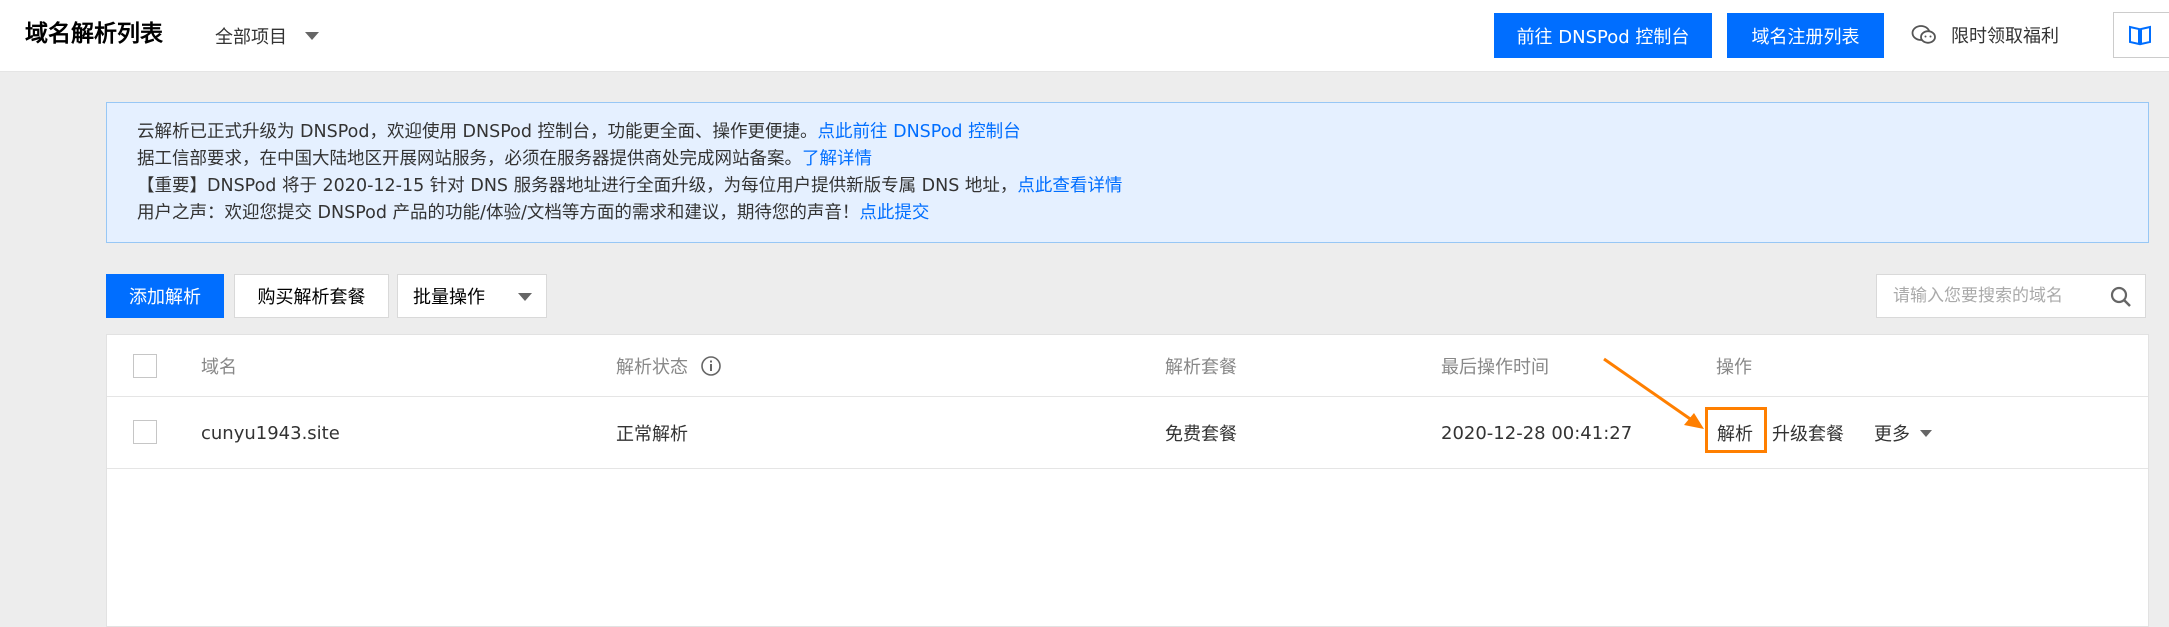 This screenshot has width=2169, height=627. I want to click on go-dnspod-button: 前往 DNSPod 控制台, so click(1603, 35).